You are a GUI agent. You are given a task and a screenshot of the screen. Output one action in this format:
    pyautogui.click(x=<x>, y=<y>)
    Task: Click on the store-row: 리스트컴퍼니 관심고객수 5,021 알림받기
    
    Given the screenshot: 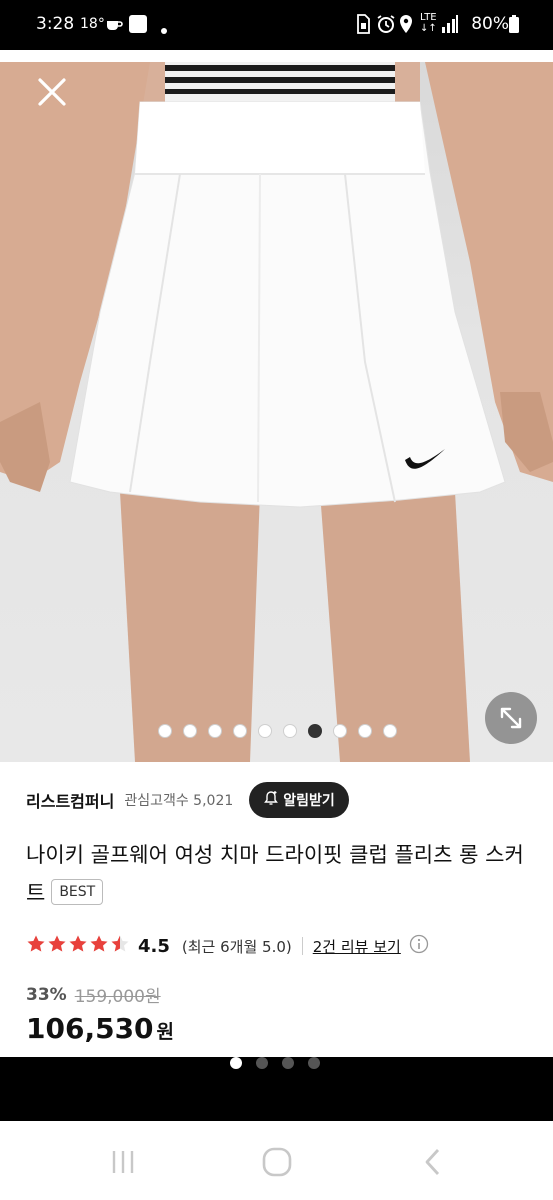 What is the action you would take?
    pyautogui.click(x=286, y=800)
    